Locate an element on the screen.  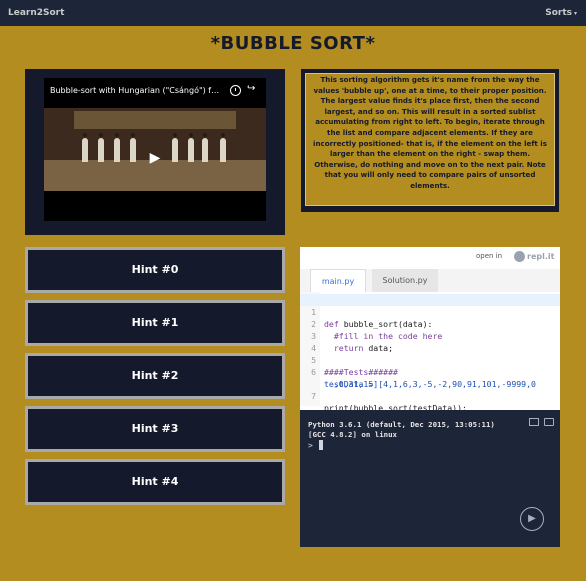
console-prompt: > is located at coordinates (310, 445).